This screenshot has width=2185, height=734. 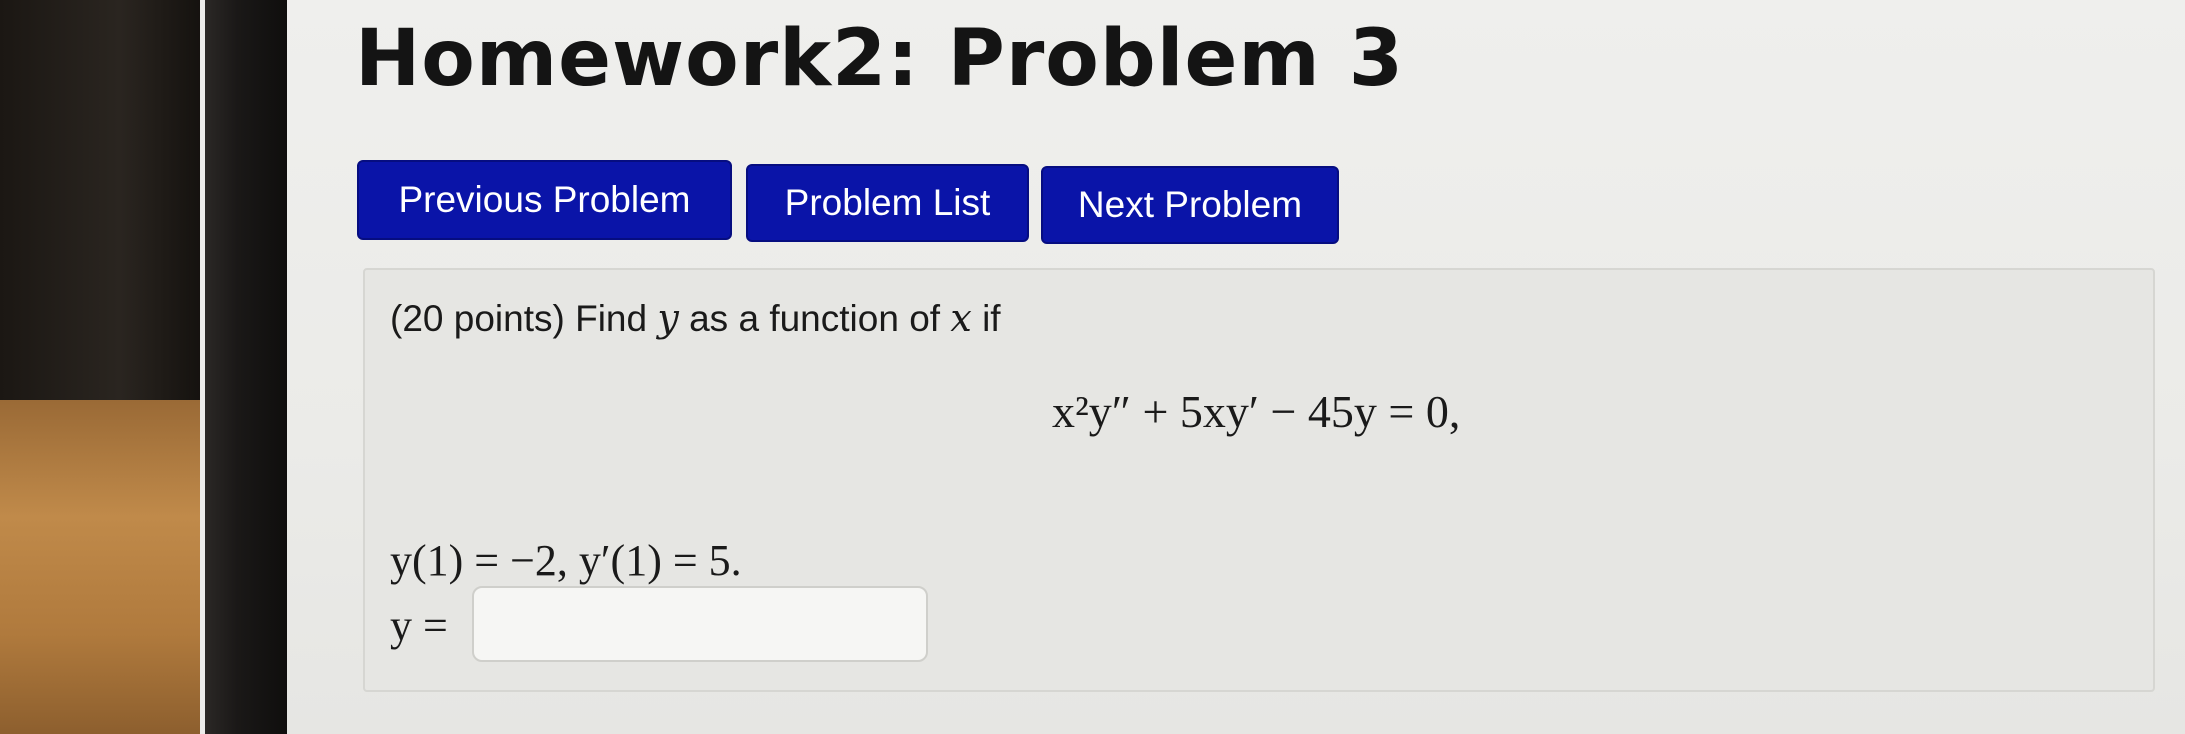 What do you see at coordinates (544, 200) in the screenshot?
I see `previous-problem-button: Previous Problem` at bounding box center [544, 200].